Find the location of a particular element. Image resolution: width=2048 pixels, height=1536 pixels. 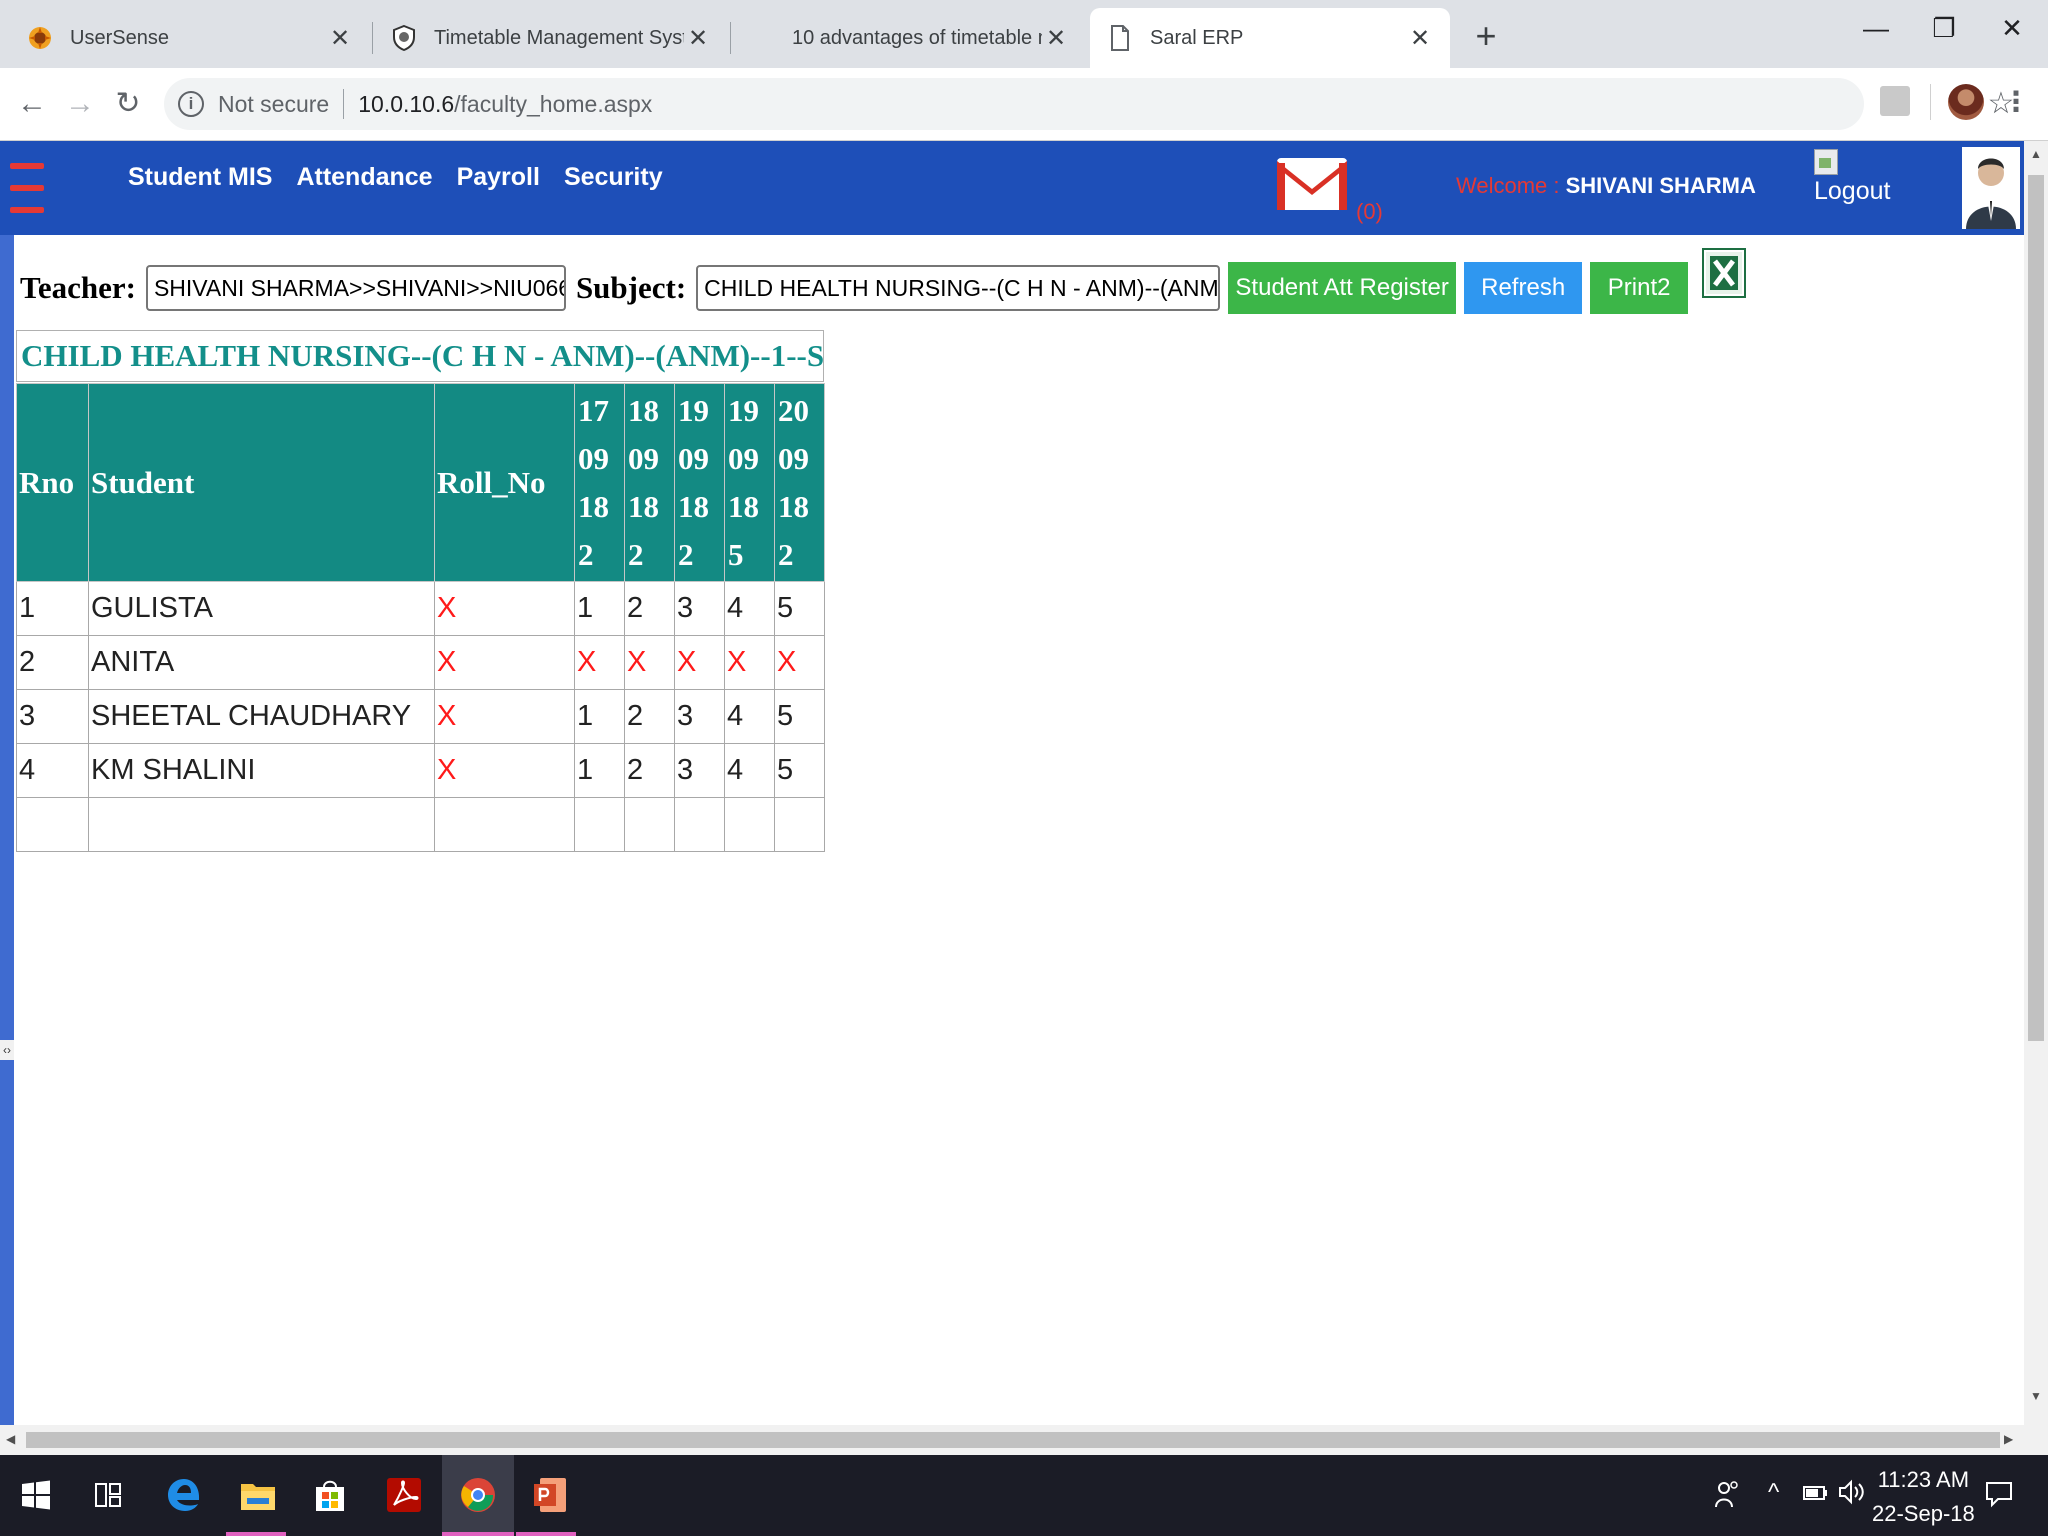

cell-rno: 4 is located at coordinates (52, 770).